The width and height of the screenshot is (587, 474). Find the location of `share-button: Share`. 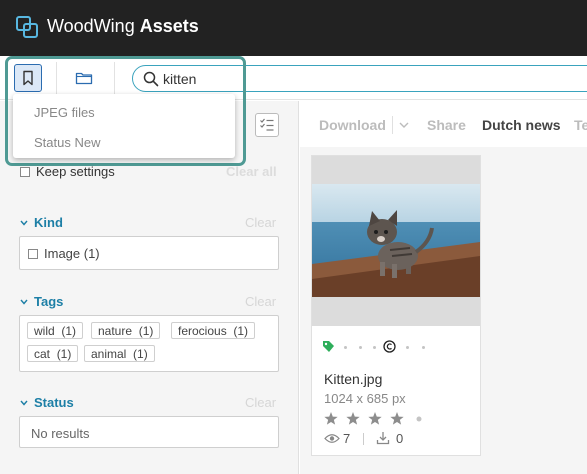

share-button: Share is located at coordinates (446, 125).